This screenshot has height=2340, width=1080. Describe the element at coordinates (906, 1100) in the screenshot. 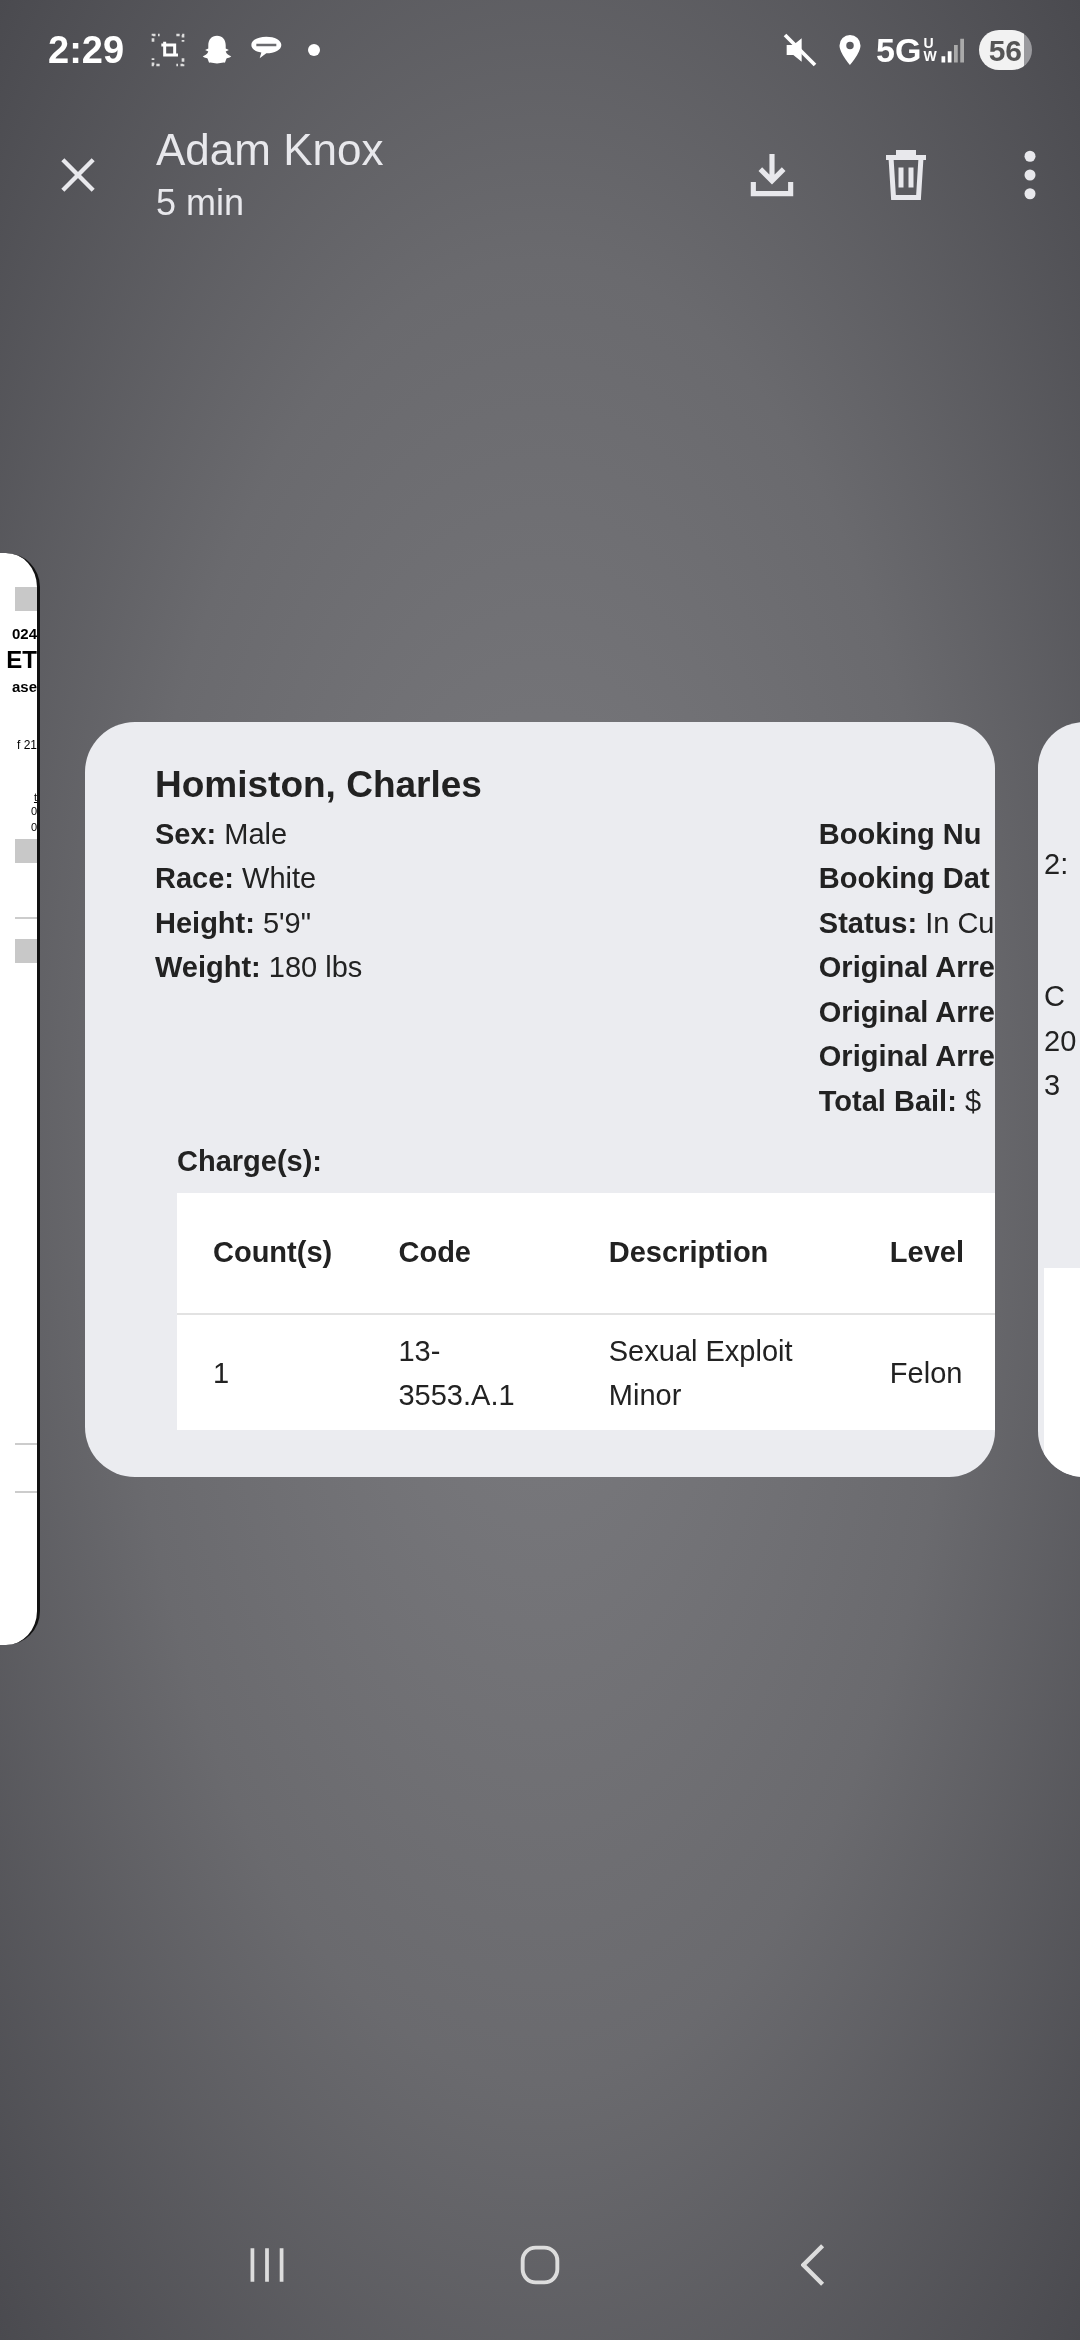

I see `record-field: Total Bail: $` at that location.